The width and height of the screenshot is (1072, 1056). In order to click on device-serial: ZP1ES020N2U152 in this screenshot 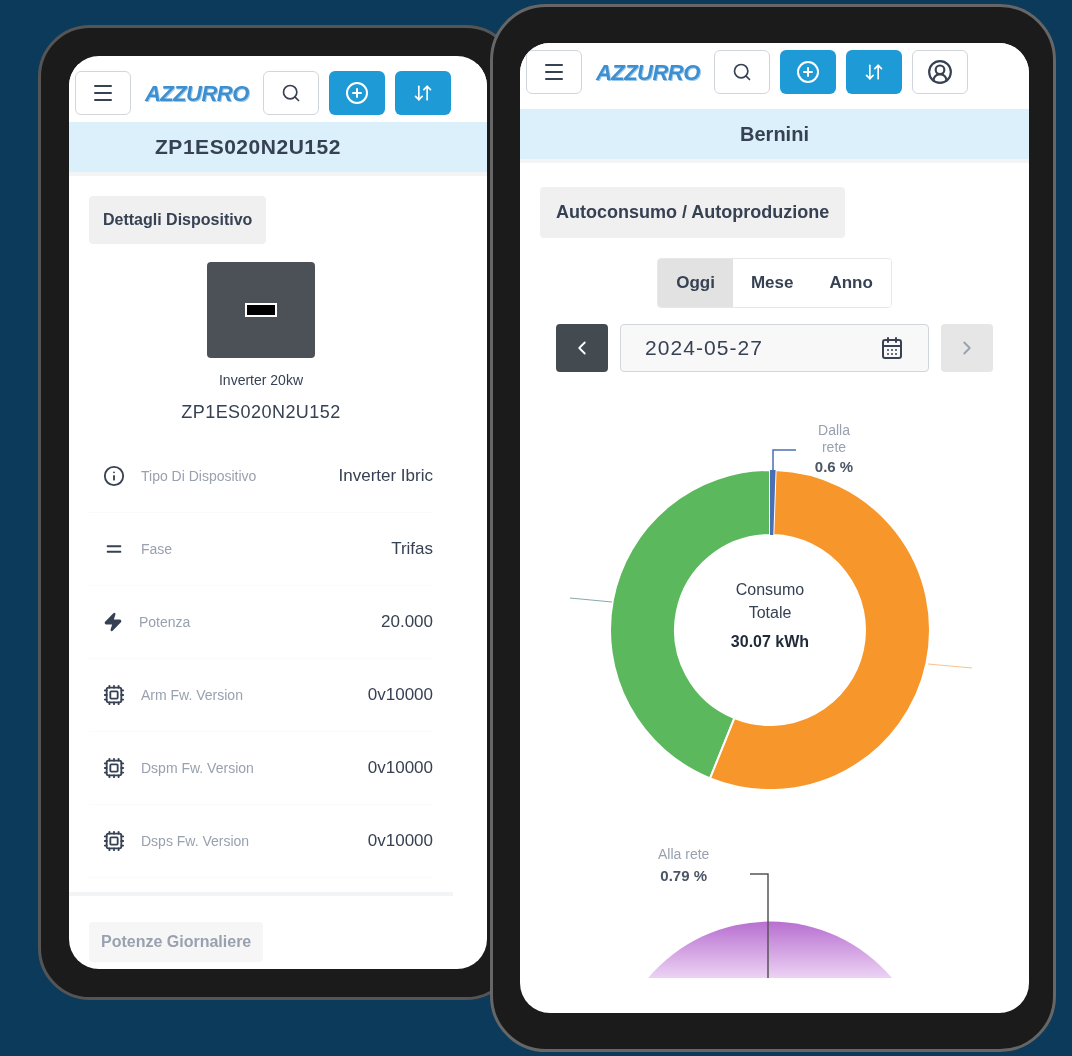, I will do `click(261, 412)`.